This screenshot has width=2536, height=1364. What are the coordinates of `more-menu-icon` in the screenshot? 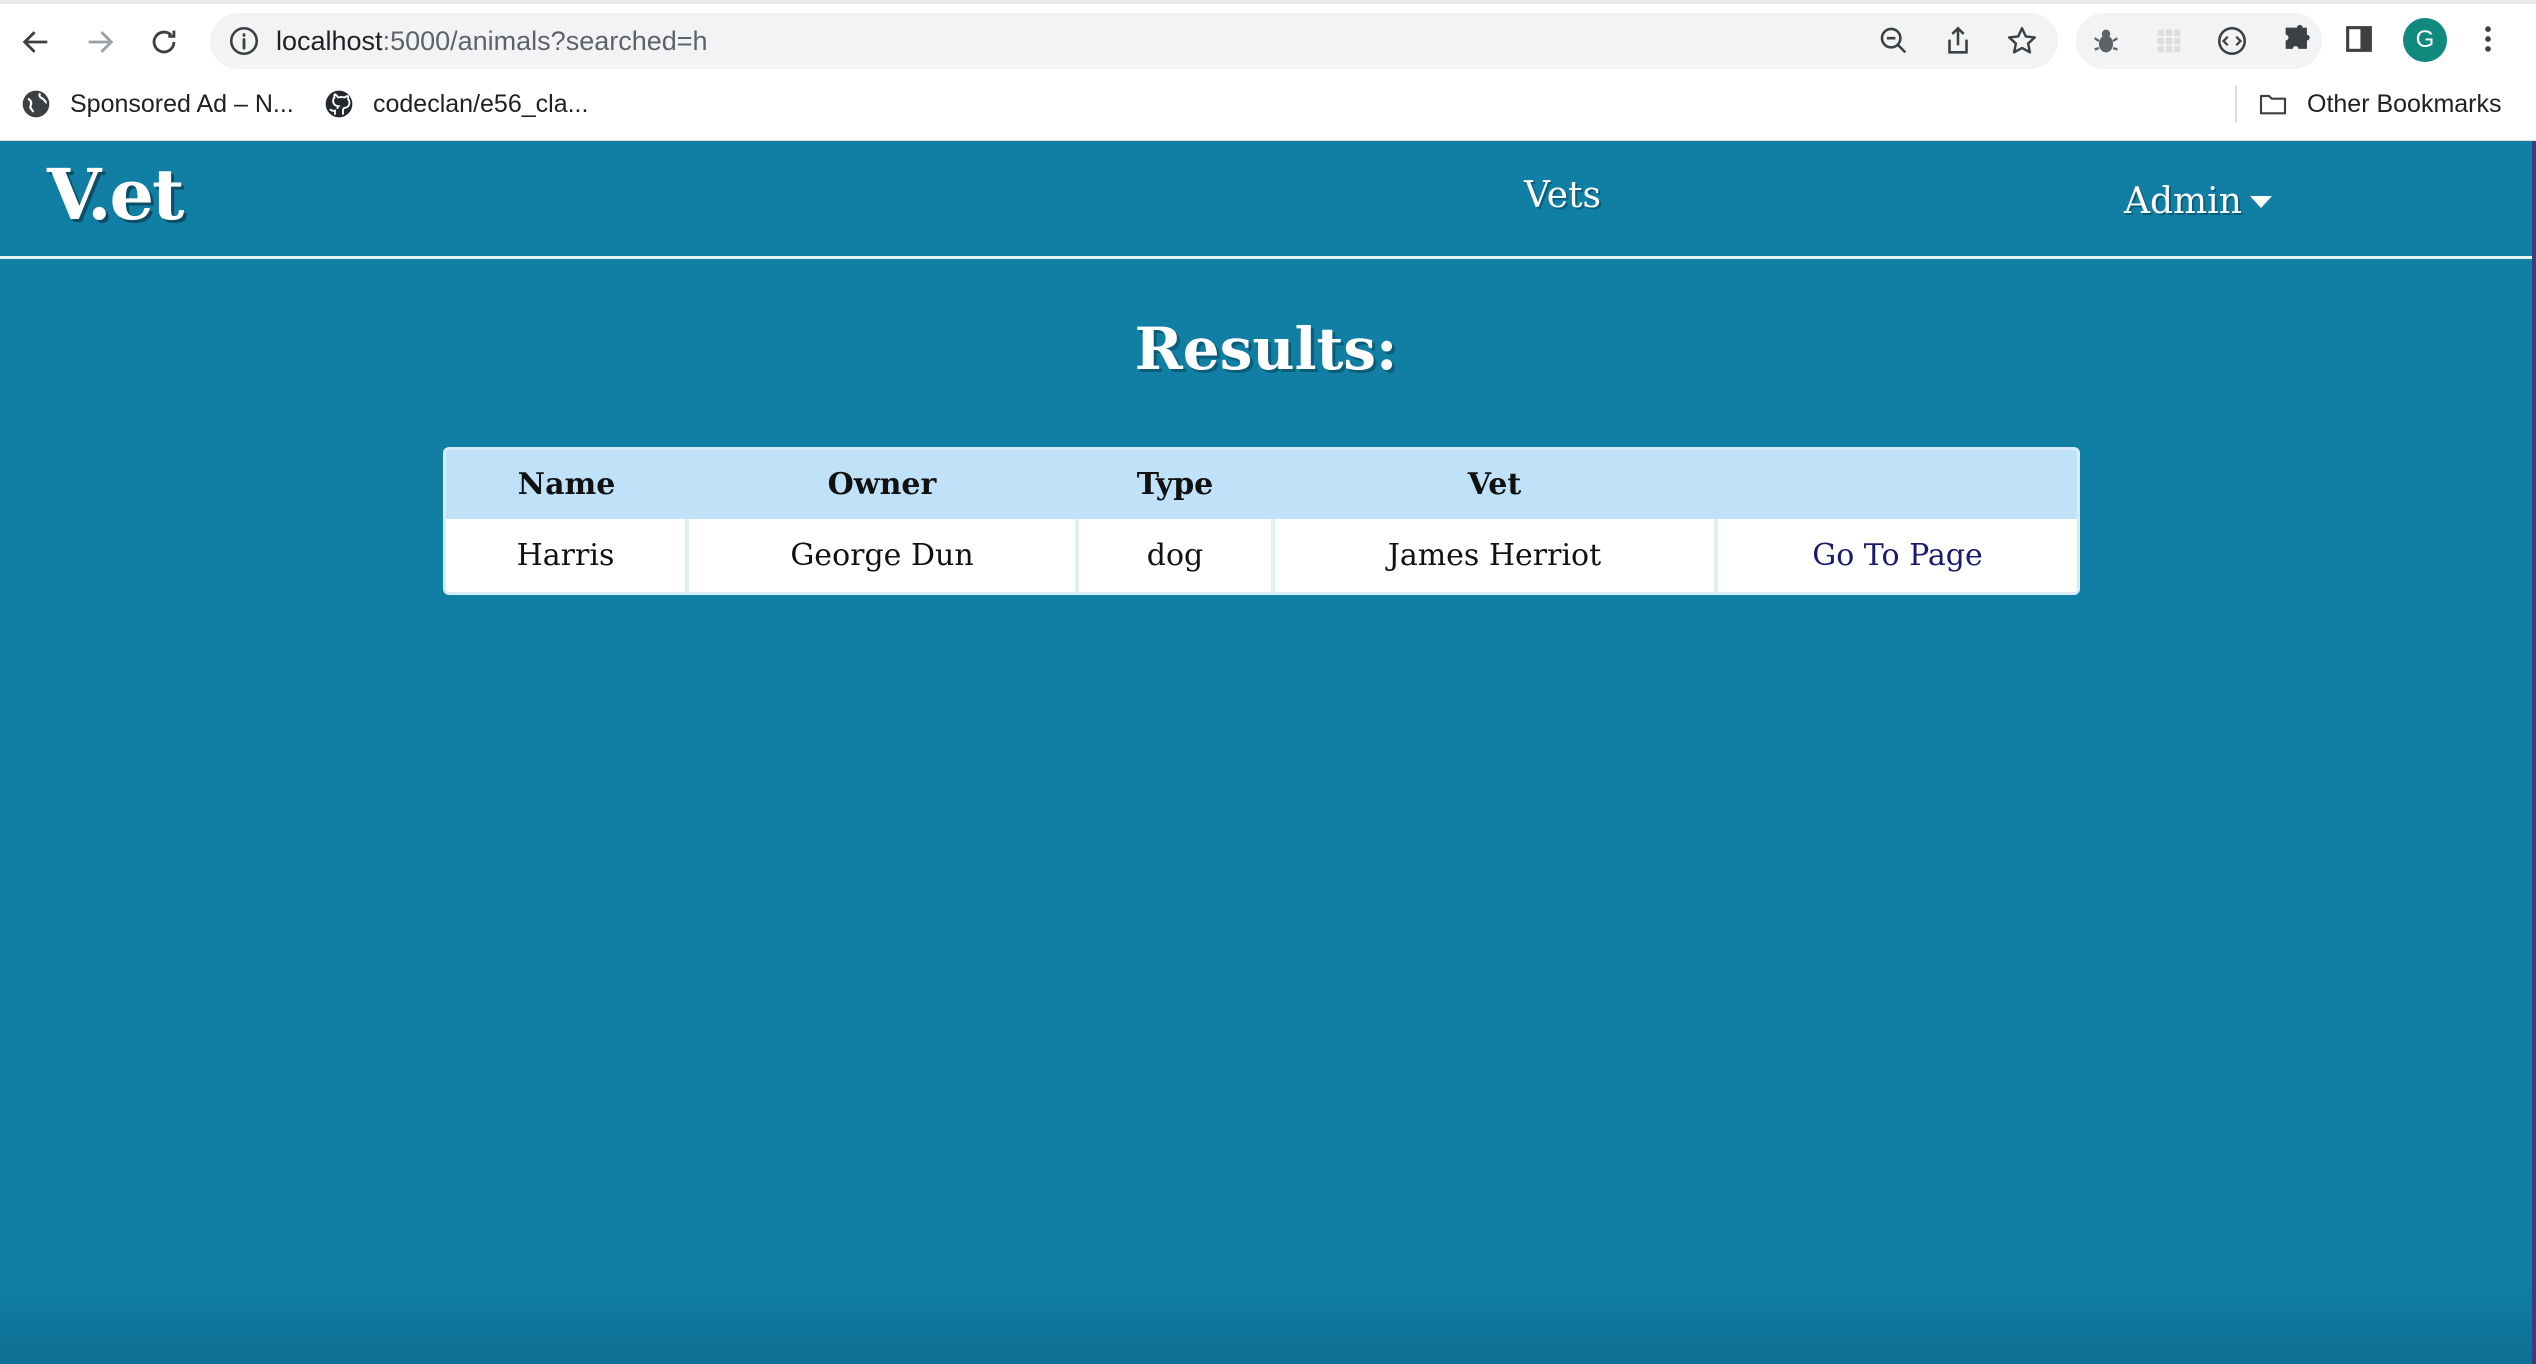 It's located at (2488, 39).